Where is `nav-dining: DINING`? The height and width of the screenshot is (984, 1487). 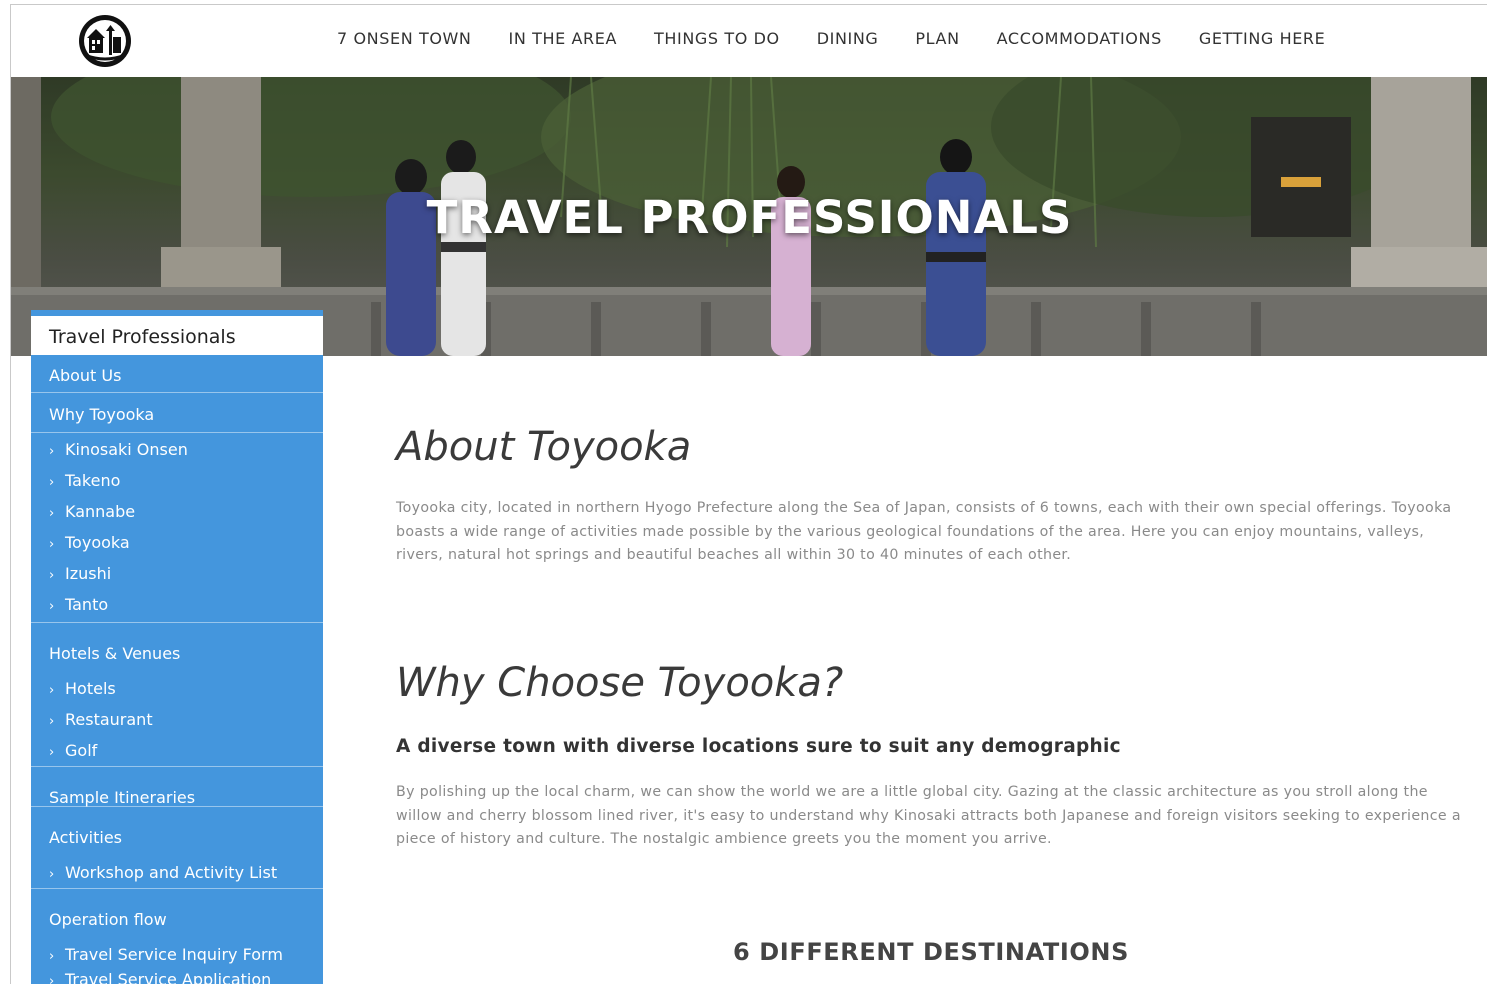
nav-dining: DINING is located at coordinates (848, 38).